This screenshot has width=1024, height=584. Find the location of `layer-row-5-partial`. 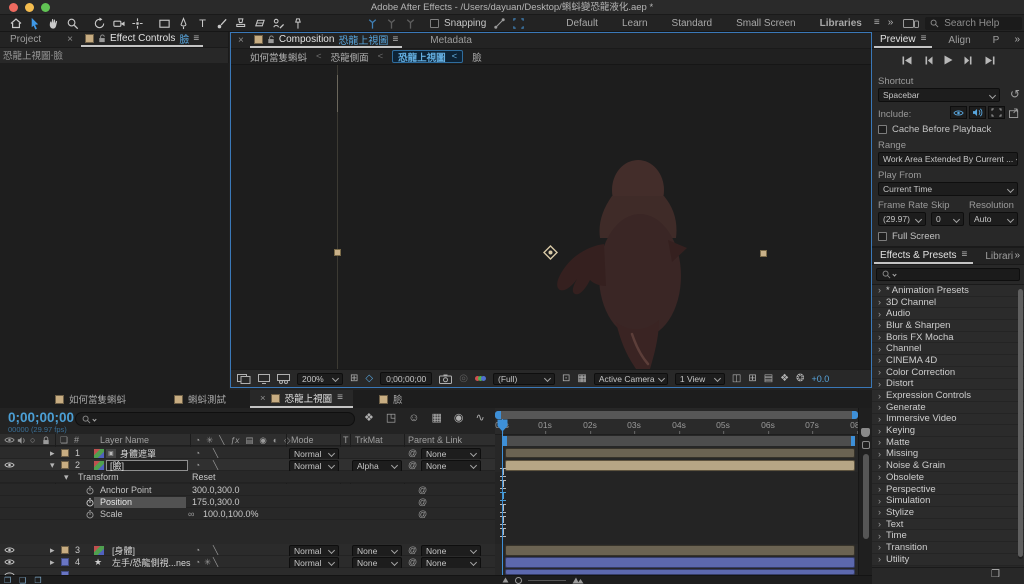

layer-row-5-partial is located at coordinates (247, 571).